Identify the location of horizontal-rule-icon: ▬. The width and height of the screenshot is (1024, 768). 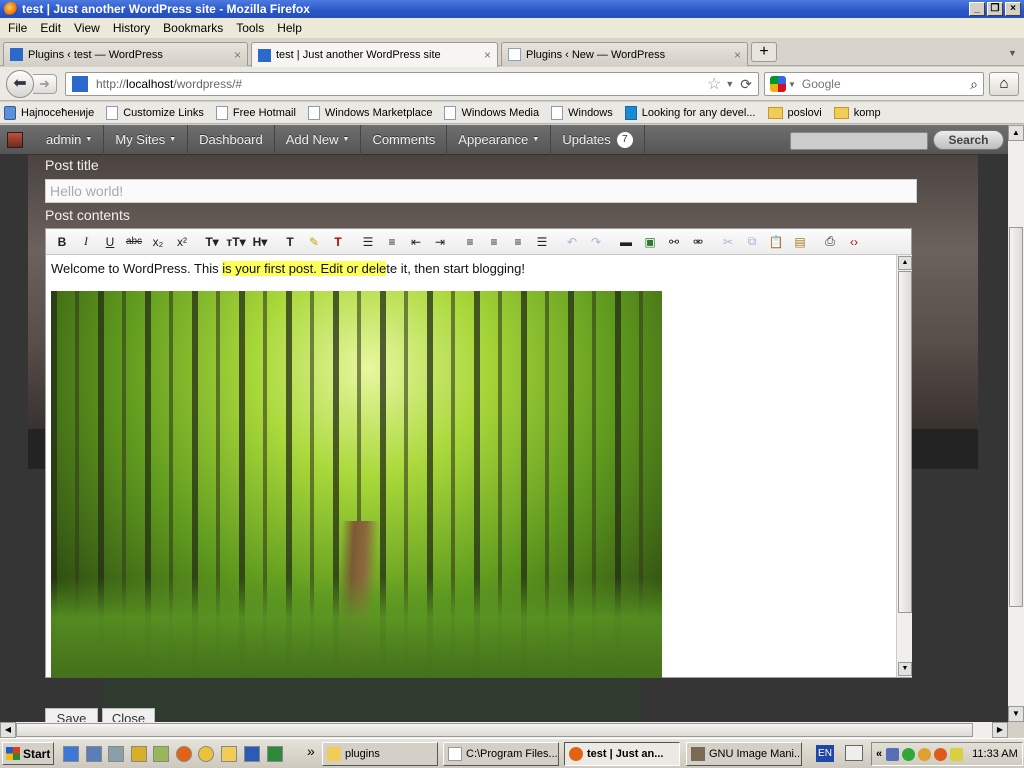
(626, 242).